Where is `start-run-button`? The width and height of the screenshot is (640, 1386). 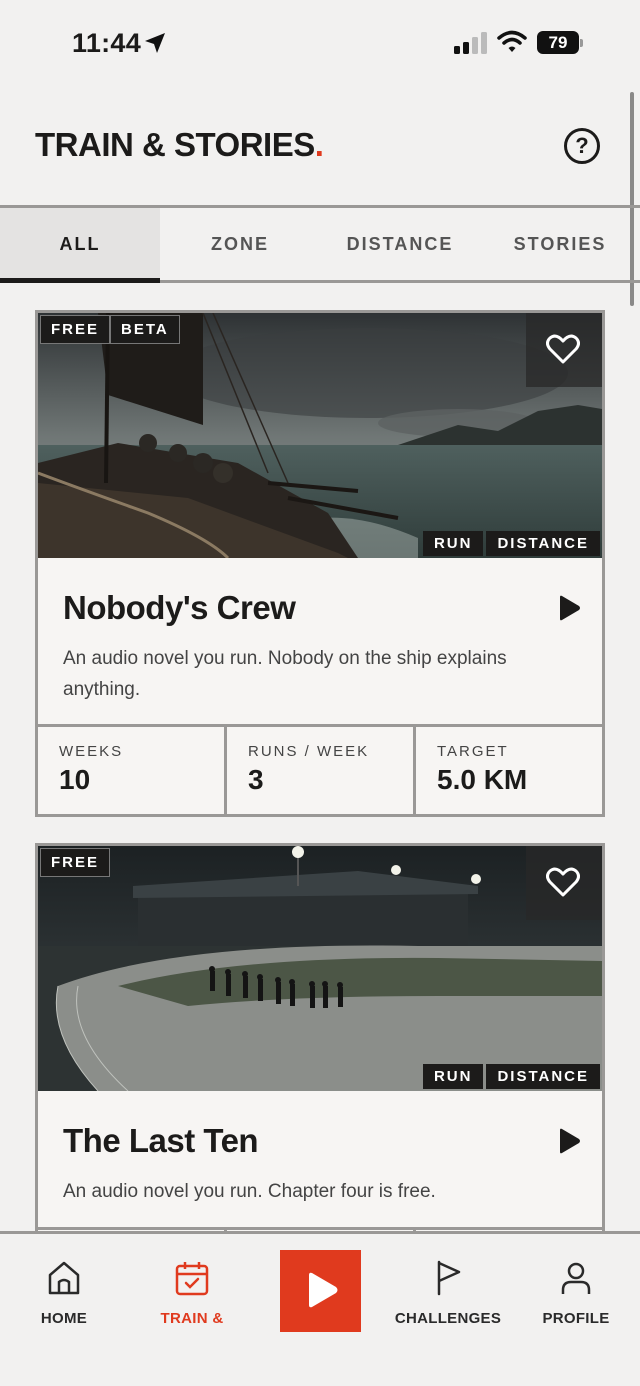 start-run-button is located at coordinates (320, 1291).